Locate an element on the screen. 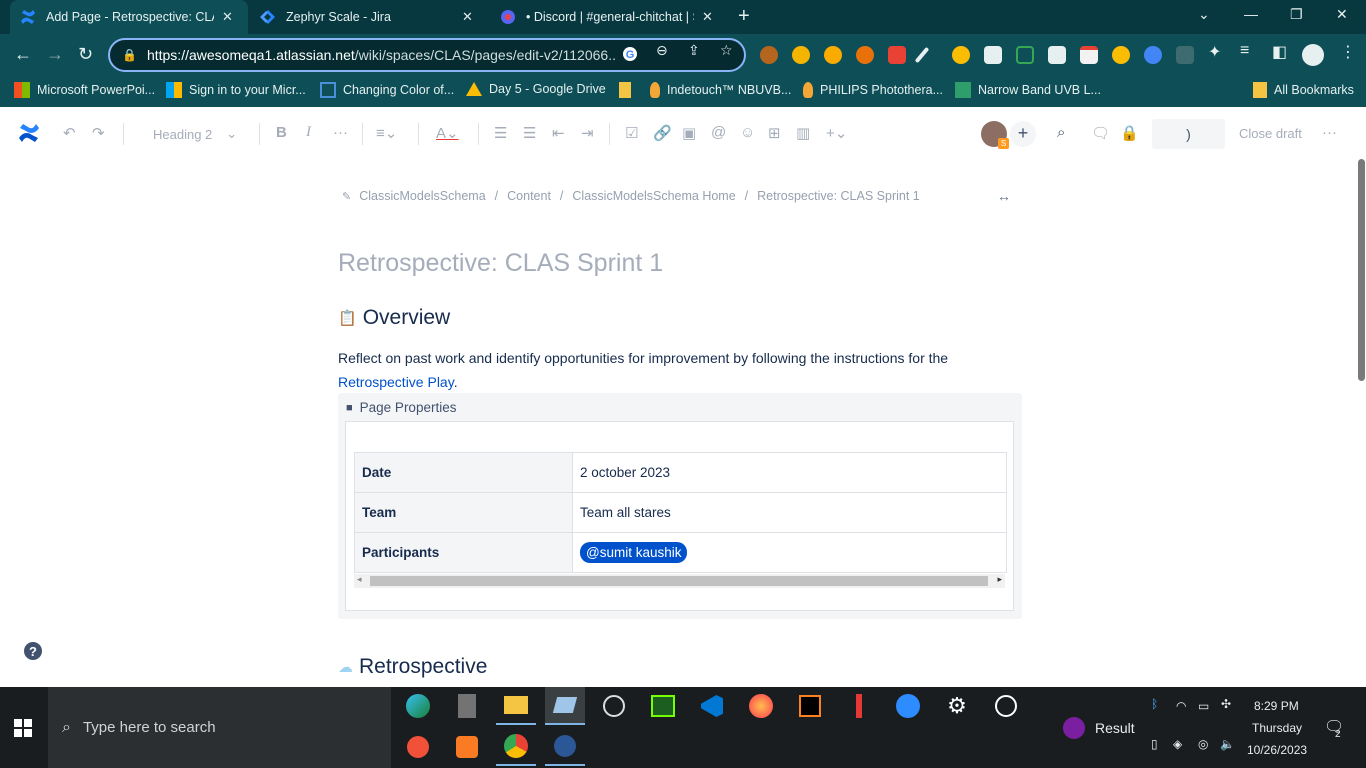 This screenshot has width=1366, height=768. search-icon: ⌕ is located at coordinates (1061, 132).